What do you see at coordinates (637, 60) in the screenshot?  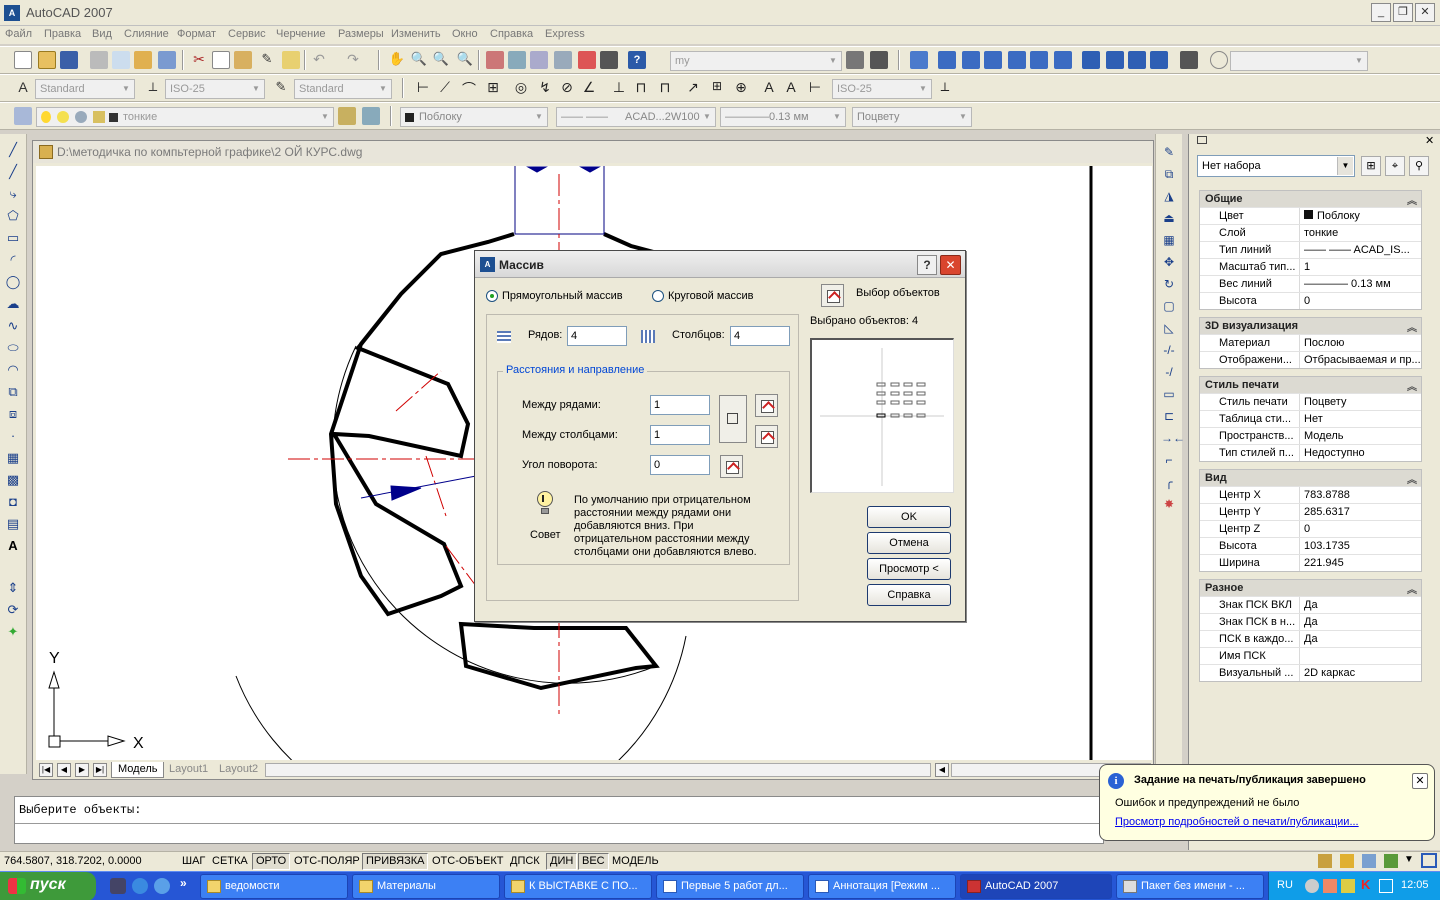 I see `help-icon: ?` at bounding box center [637, 60].